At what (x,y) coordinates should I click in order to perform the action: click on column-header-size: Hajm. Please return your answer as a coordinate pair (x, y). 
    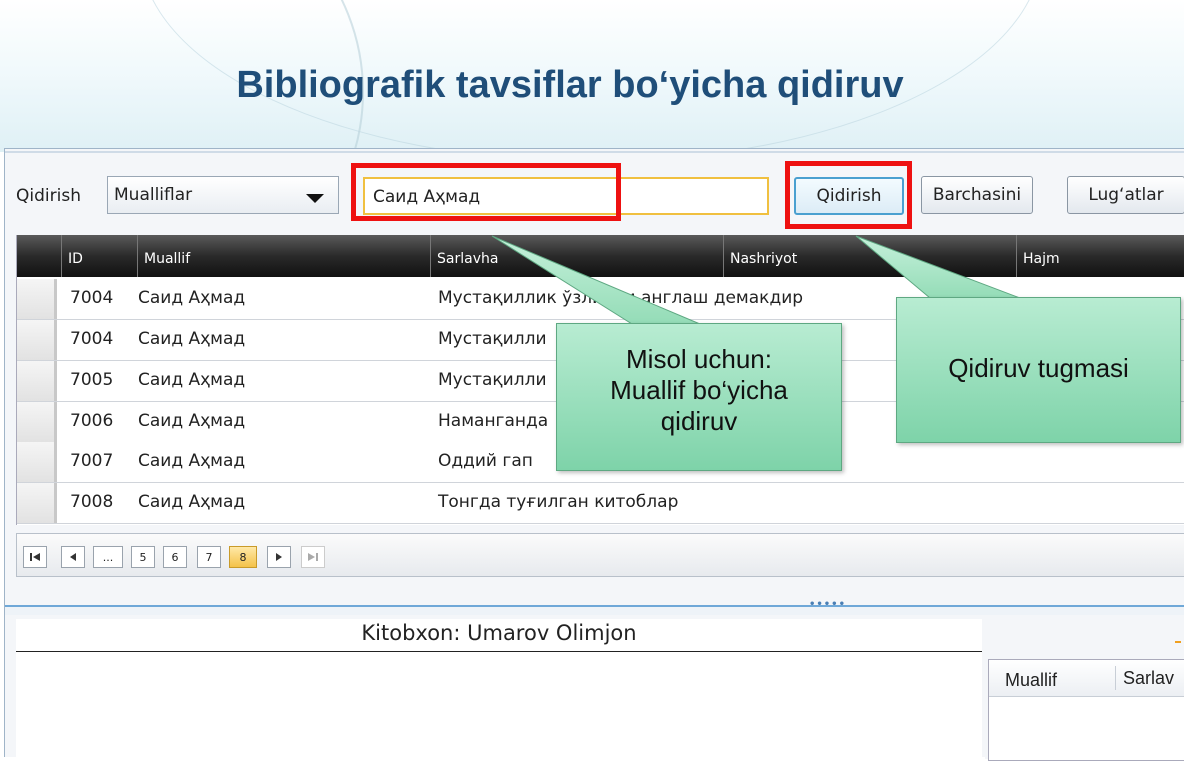
    Looking at the image, I should click on (1100, 256).